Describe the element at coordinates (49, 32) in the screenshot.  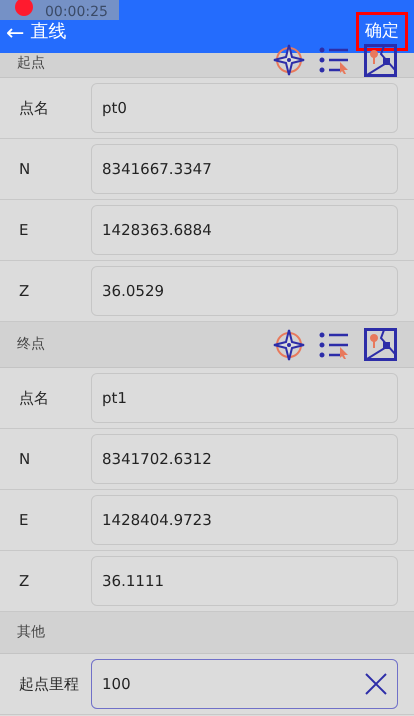
I see `screen-title: 直线` at that location.